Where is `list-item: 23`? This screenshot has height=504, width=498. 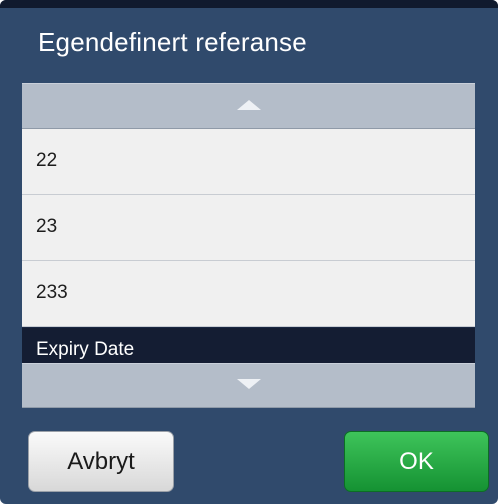 list-item: 23 is located at coordinates (248, 228).